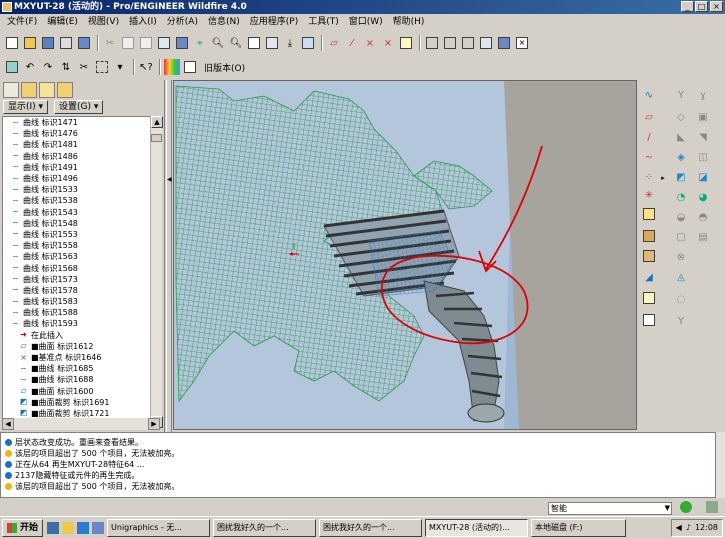  What do you see at coordinates (77, 212) in the screenshot?
I see `tree-item: ∼ 曲线 标识1543` at bounding box center [77, 212].